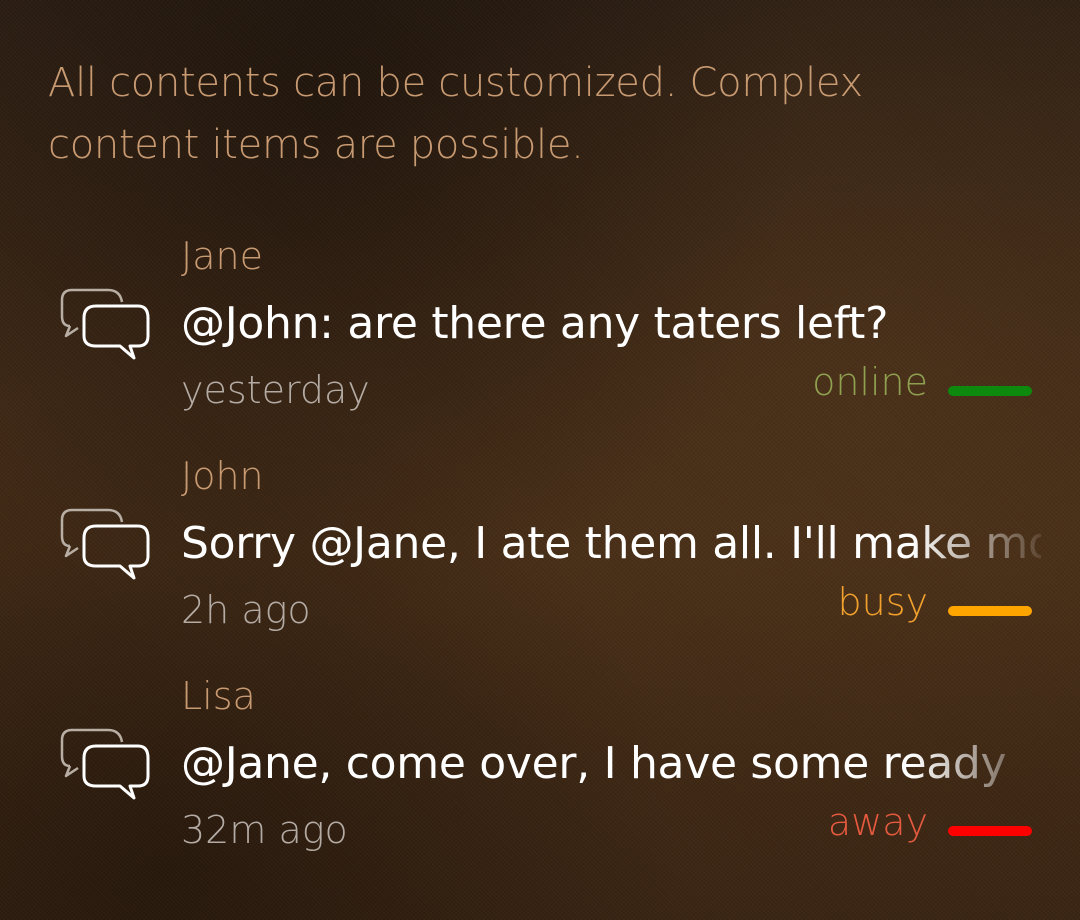  Describe the element at coordinates (222, 256) in the screenshot. I see `author-name: Jane` at that location.